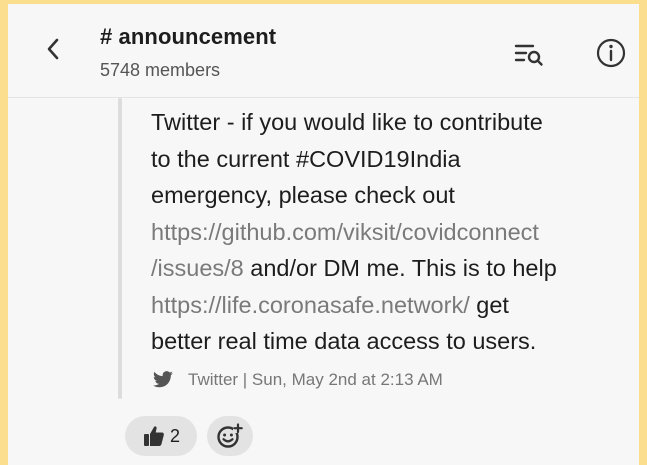 The height and width of the screenshot is (465, 647). Describe the element at coordinates (303, 195) in the screenshot. I see `message-text-segment: emergency, please check out` at that location.